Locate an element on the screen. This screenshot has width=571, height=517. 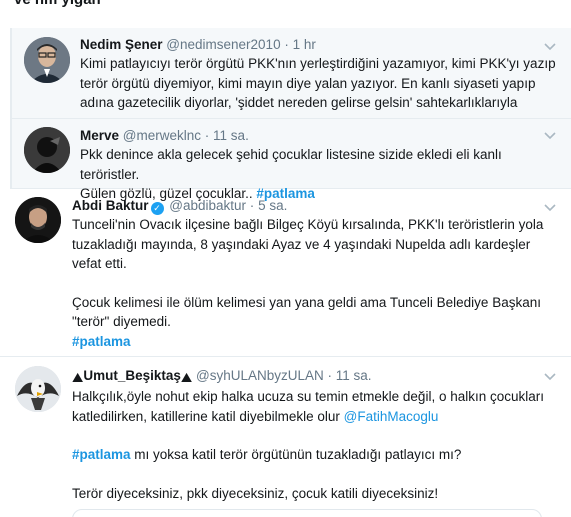
tweet-text-line: "terör" diyemedi. is located at coordinates (121, 321).